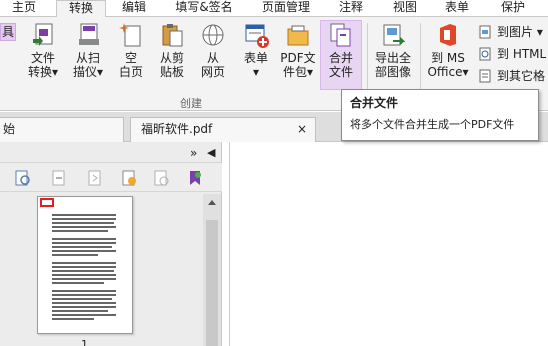 This screenshot has width=548, height=346. I want to click on add-page-icon, so click(129, 178).